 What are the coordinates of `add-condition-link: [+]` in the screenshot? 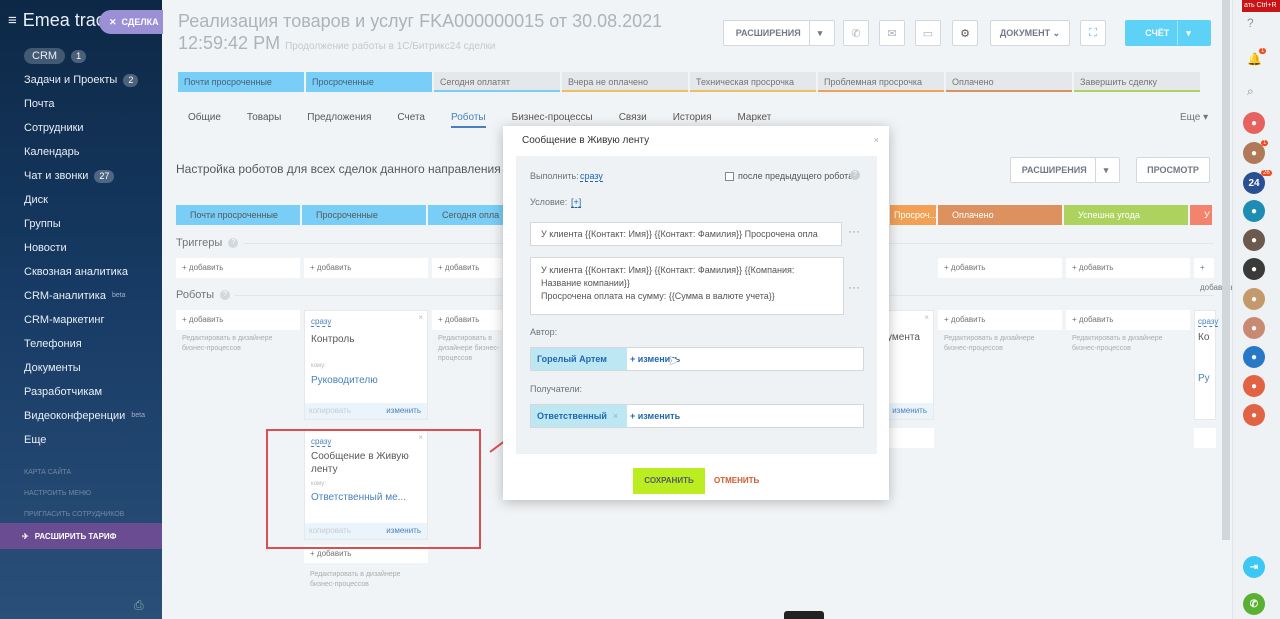 It's located at (576, 202).